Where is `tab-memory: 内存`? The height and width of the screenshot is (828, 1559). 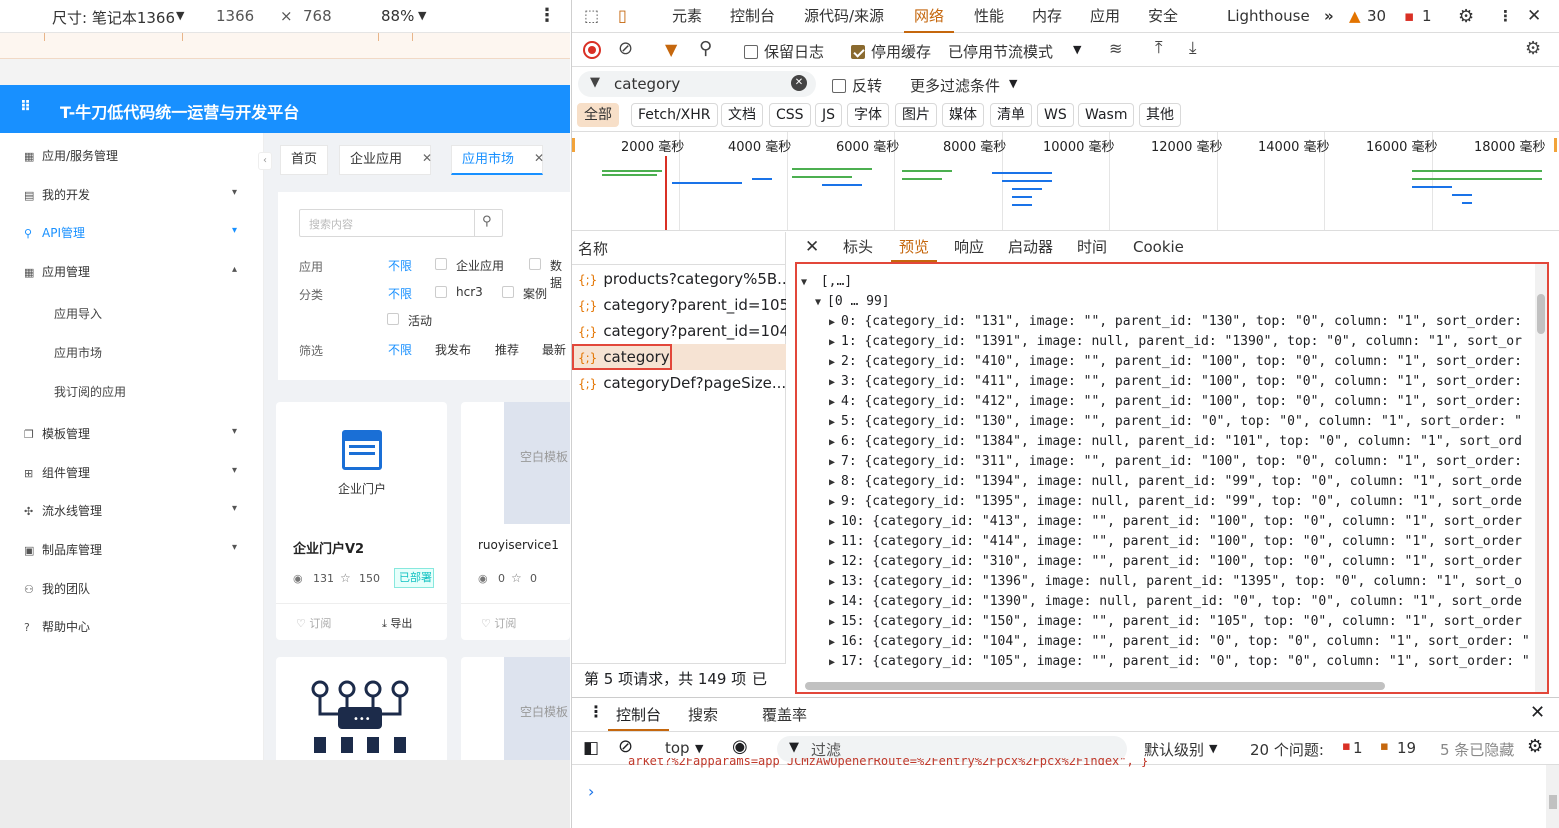
tab-memory: 内存 is located at coordinates (1047, 16).